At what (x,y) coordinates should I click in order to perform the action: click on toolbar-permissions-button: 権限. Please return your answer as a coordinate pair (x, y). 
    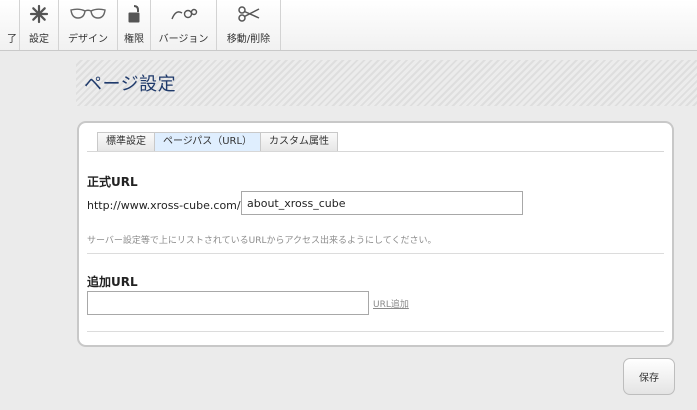
    Looking at the image, I should click on (134, 25).